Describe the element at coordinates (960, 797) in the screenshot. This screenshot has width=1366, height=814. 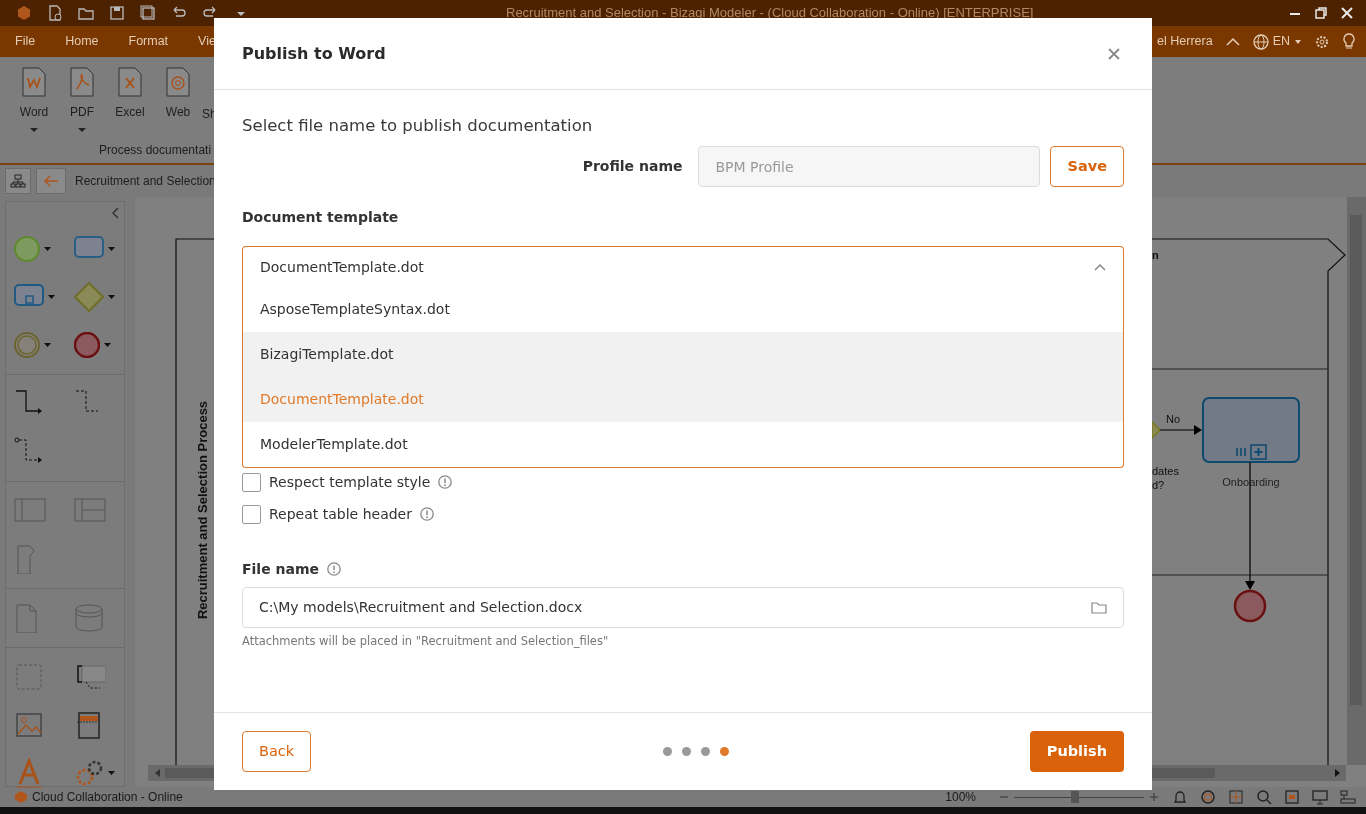
I see `zoom-level: 100%` at that location.